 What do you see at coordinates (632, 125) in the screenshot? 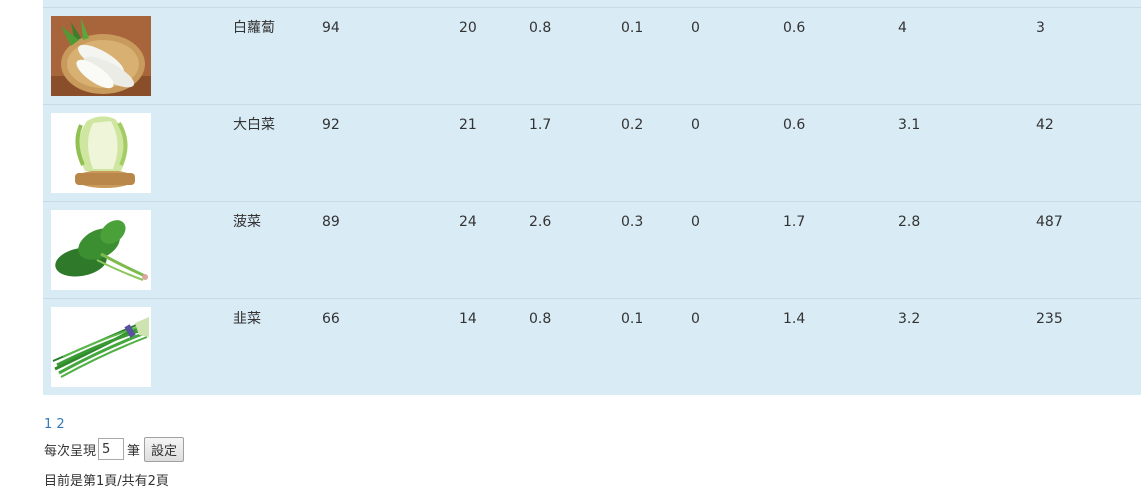
I see `table-cell: 0.2` at bounding box center [632, 125].